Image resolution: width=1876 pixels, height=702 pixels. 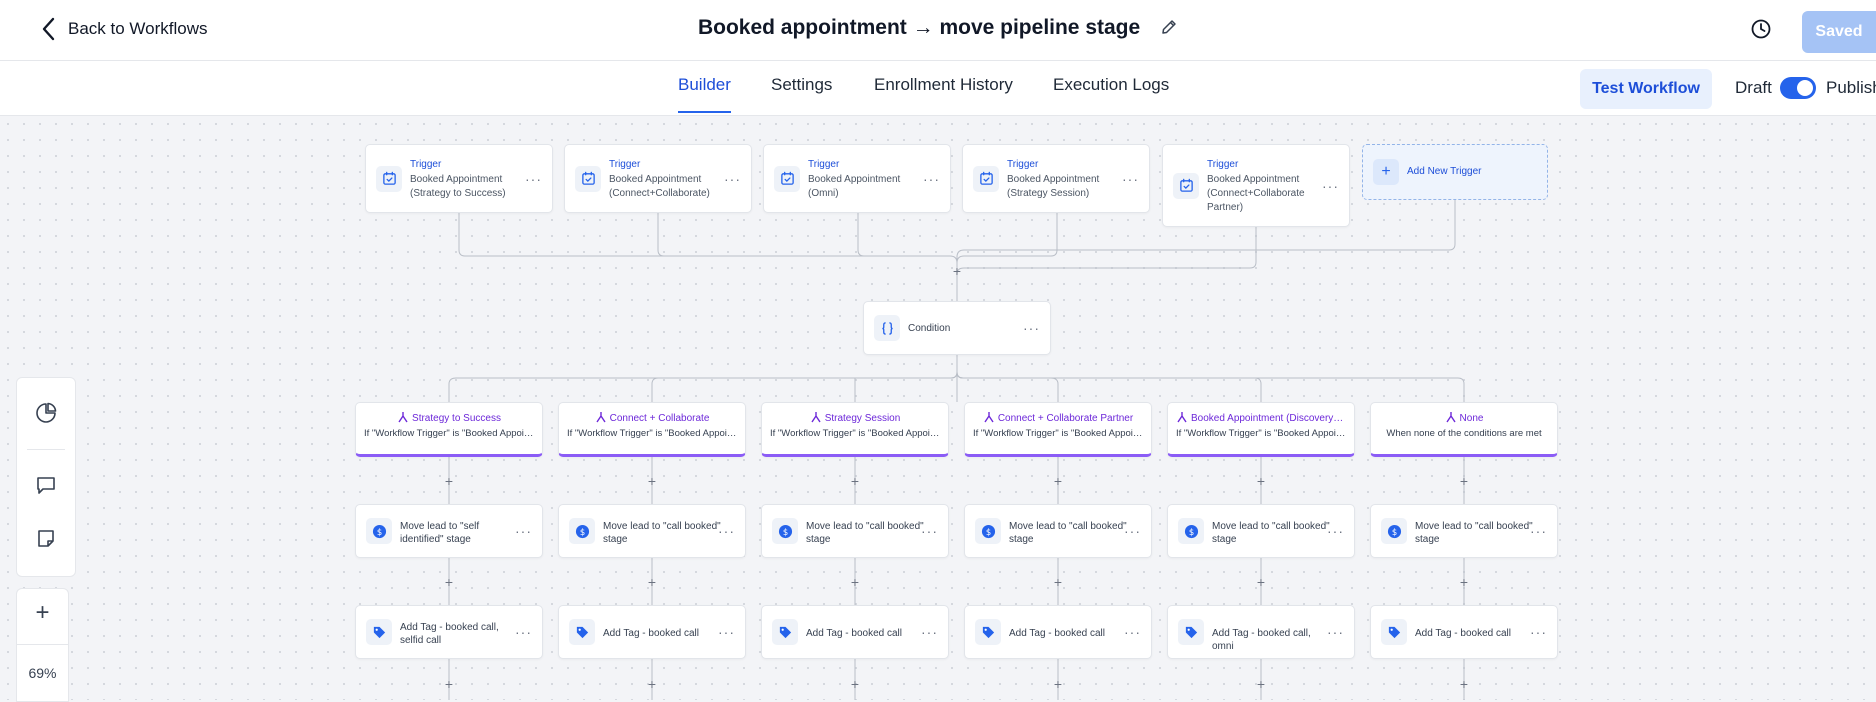 What do you see at coordinates (862, 418) in the screenshot?
I see `branch-title: Strategy Session` at bounding box center [862, 418].